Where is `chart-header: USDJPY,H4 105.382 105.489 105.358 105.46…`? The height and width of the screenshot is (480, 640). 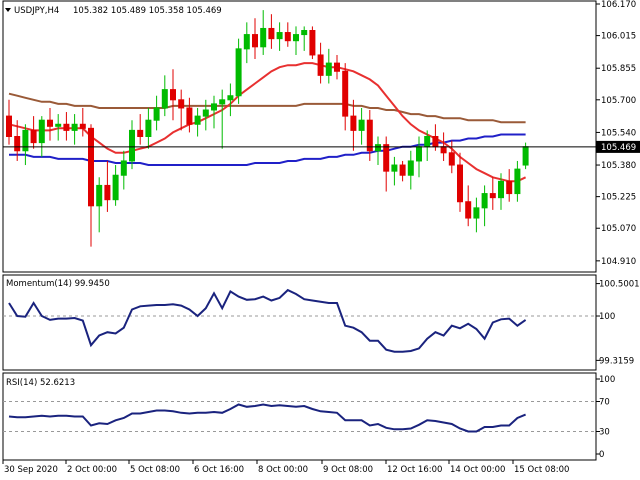 chart-header: USDJPY,H4 105.382 105.489 105.358 105.46… is located at coordinates (113, 11).